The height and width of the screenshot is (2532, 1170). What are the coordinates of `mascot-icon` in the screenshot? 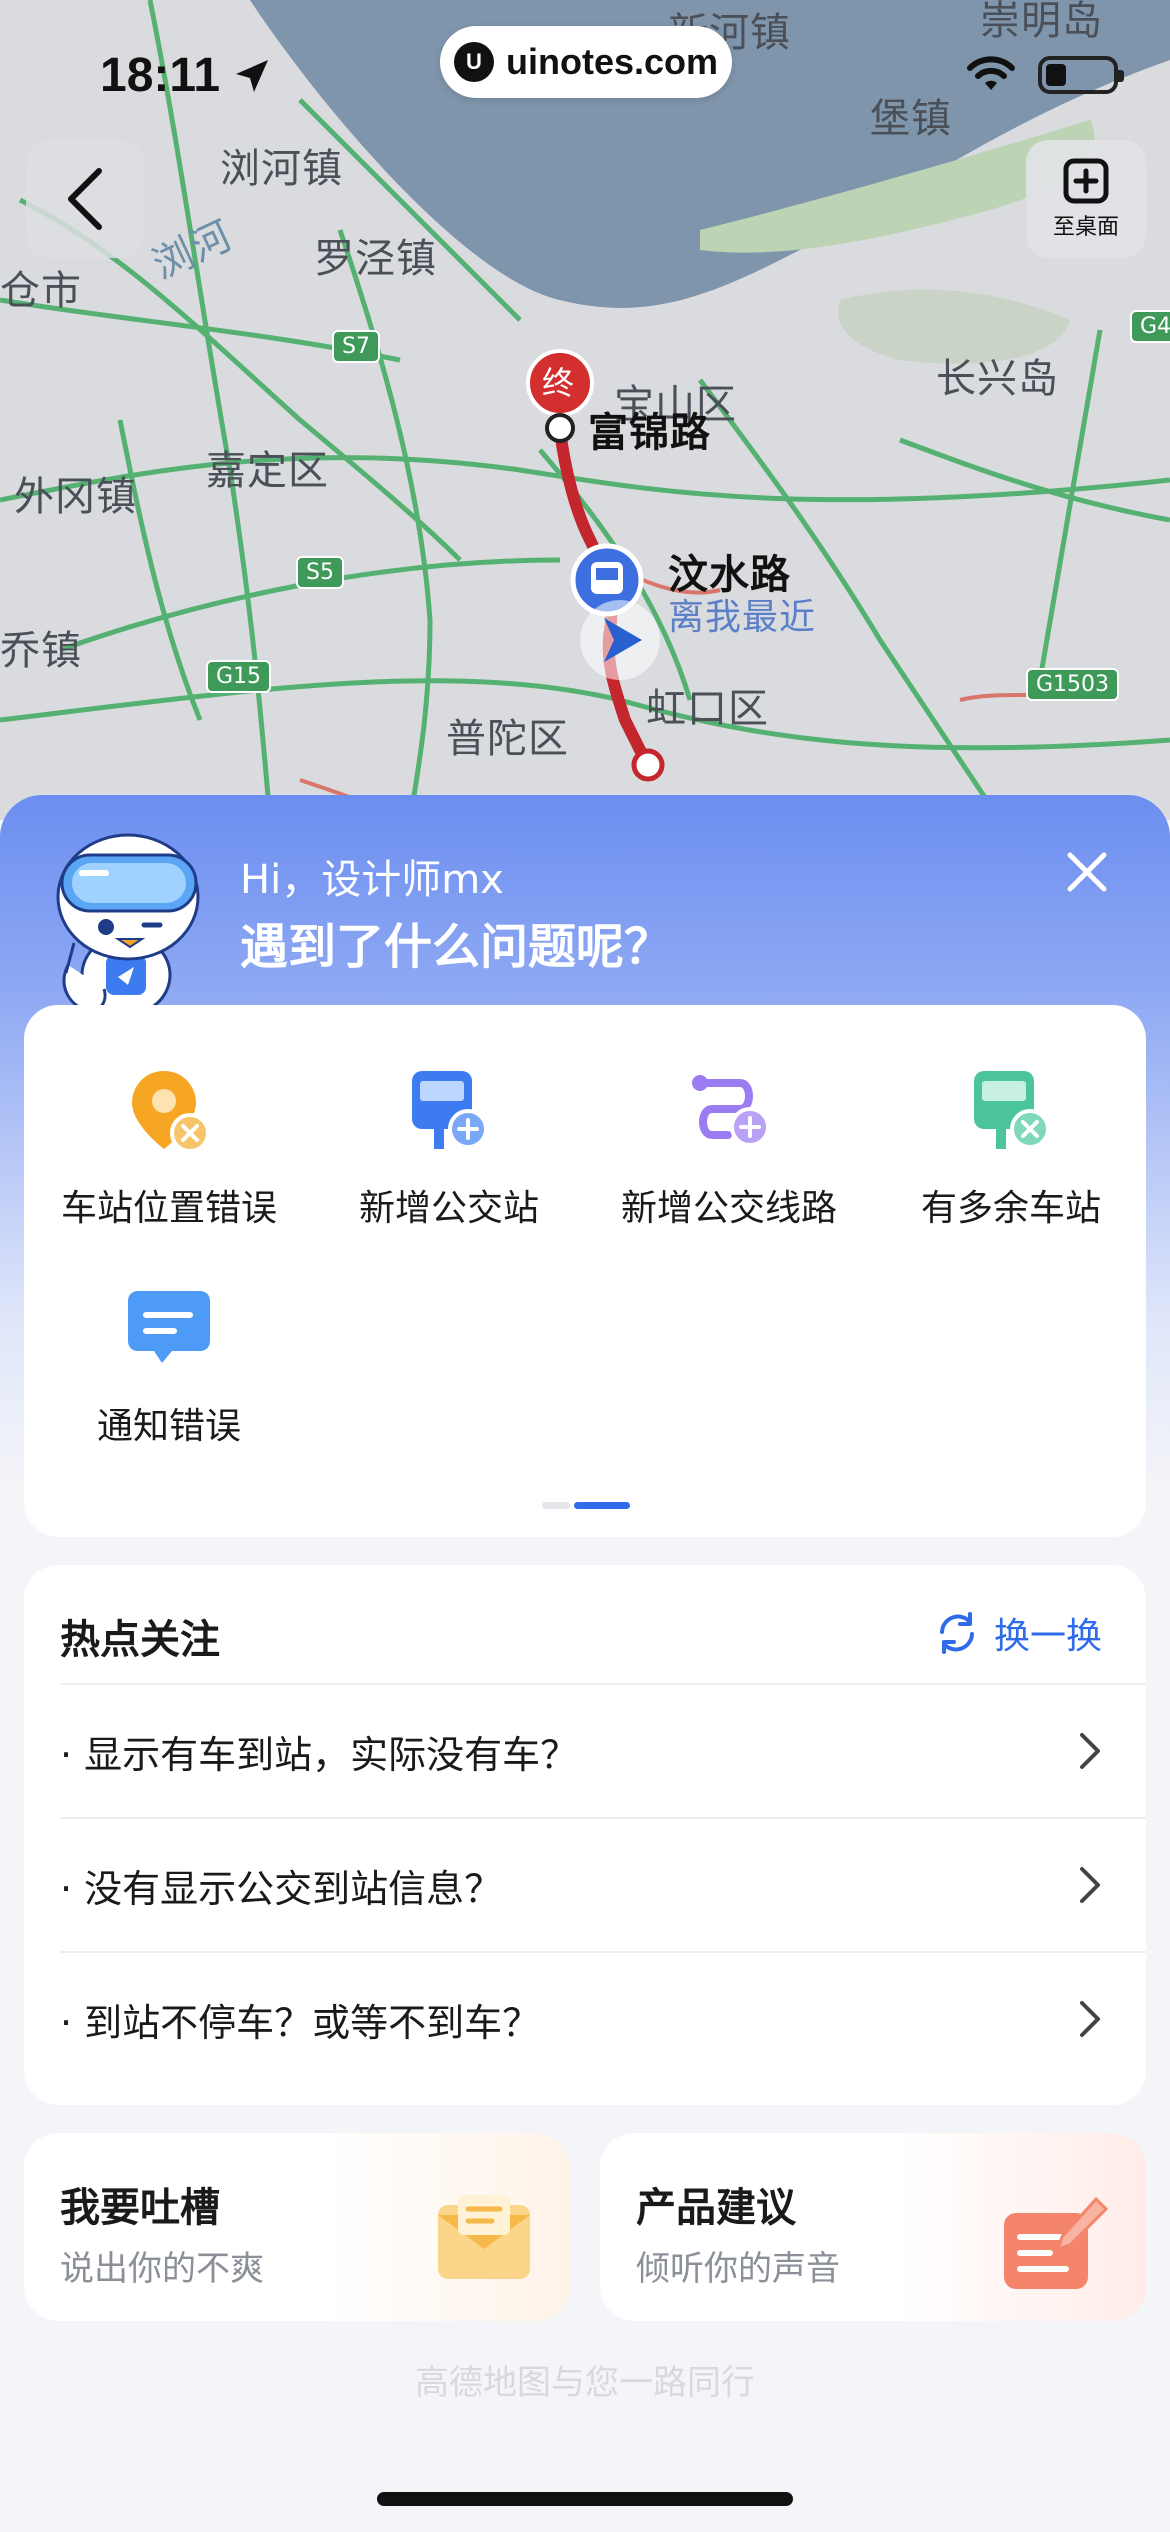 It's located at (128, 925).